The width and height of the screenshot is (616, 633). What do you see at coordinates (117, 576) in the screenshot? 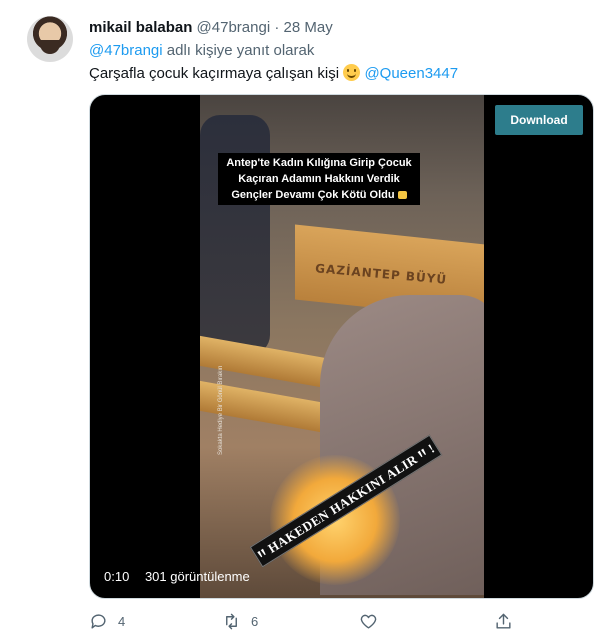
I see `video-elapsed: 0:10` at bounding box center [117, 576].